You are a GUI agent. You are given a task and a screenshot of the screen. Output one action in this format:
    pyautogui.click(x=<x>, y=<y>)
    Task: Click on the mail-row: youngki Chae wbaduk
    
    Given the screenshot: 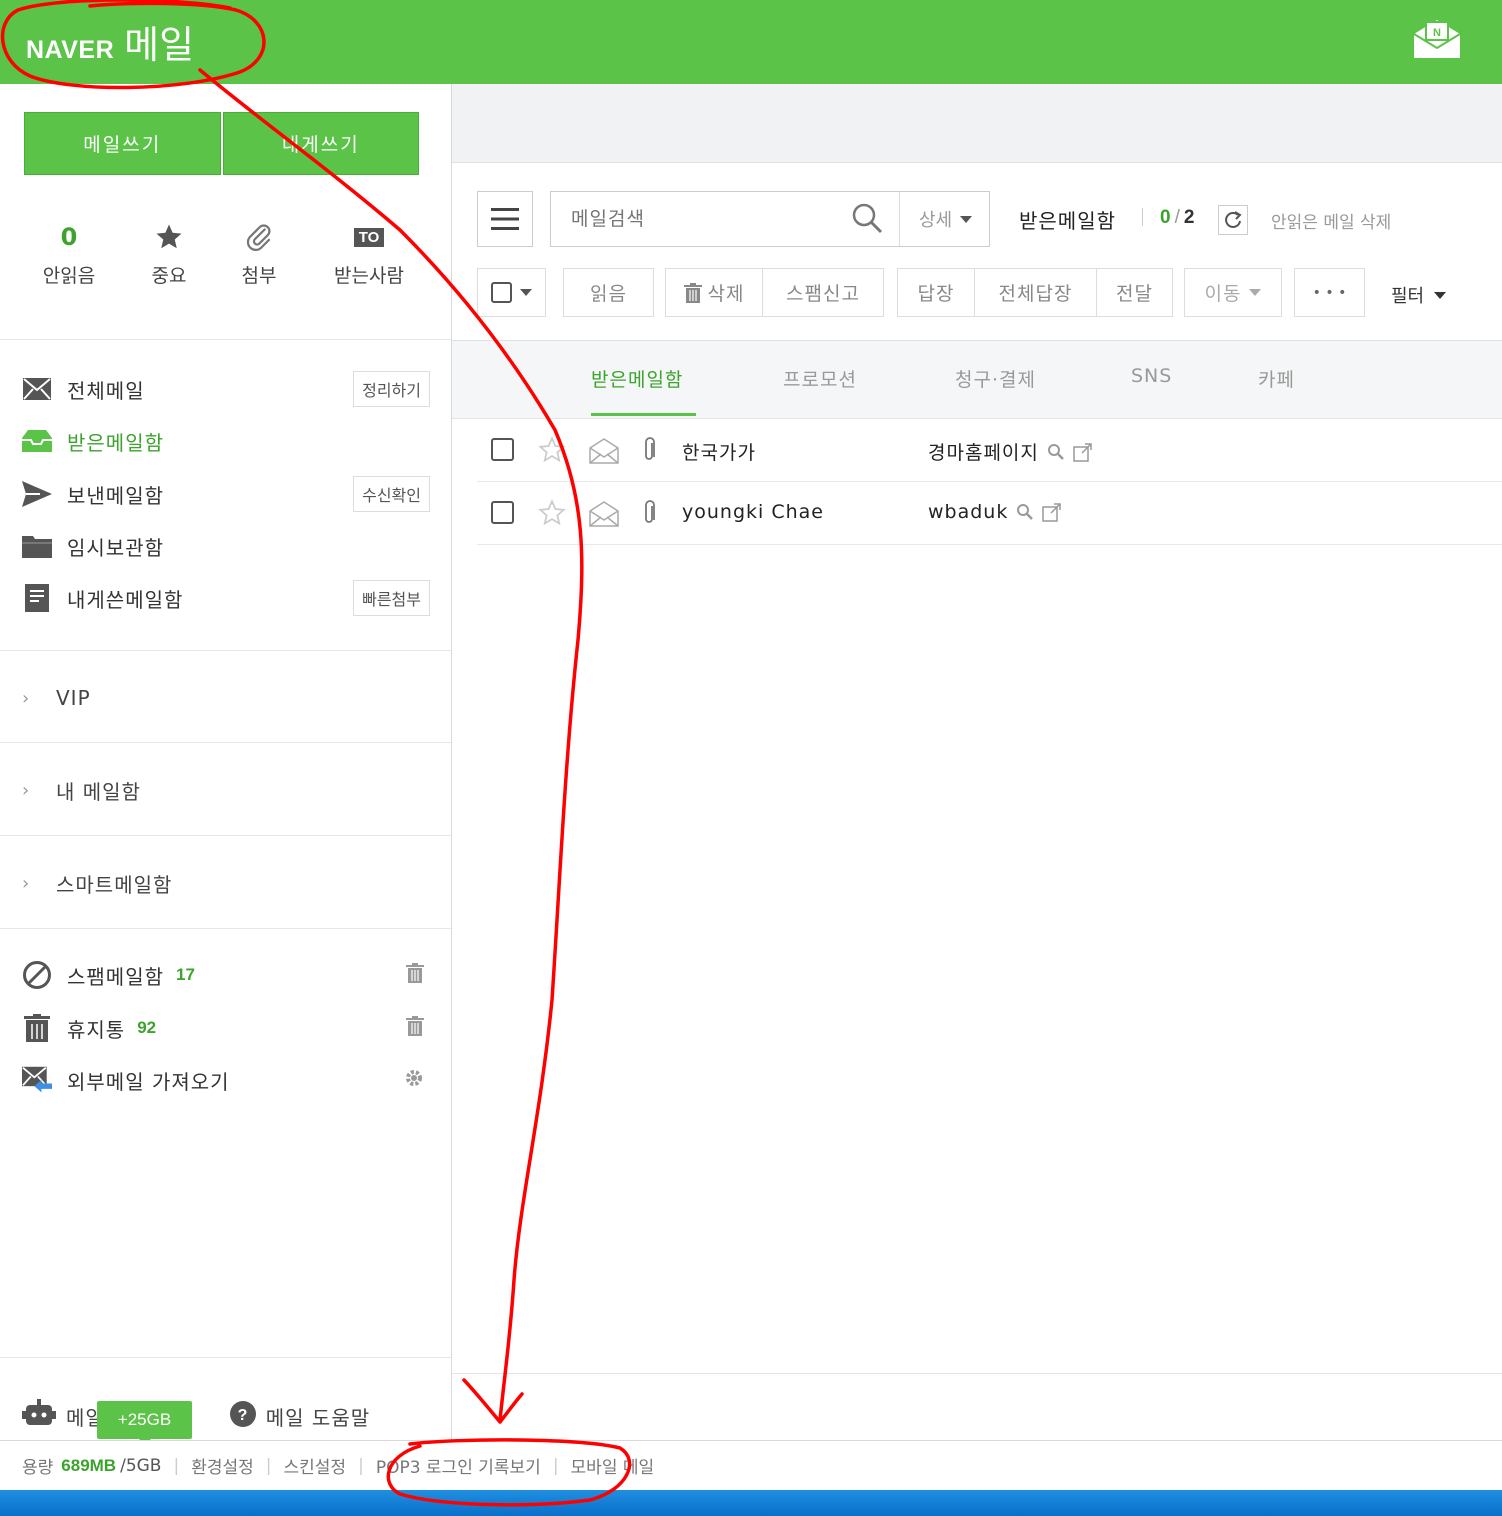 What is the action you would take?
    pyautogui.click(x=989, y=513)
    